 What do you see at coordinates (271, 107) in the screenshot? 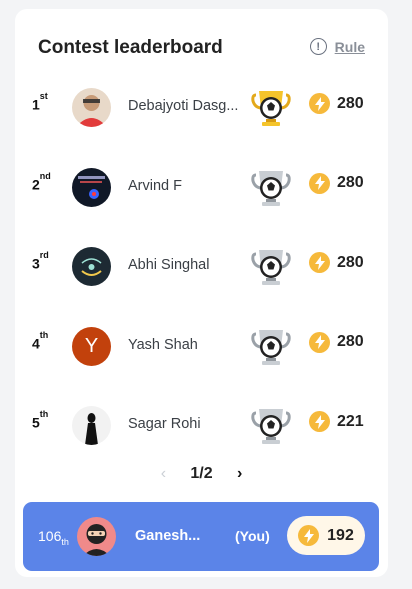
I see `gold-trophy-icon` at bounding box center [271, 107].